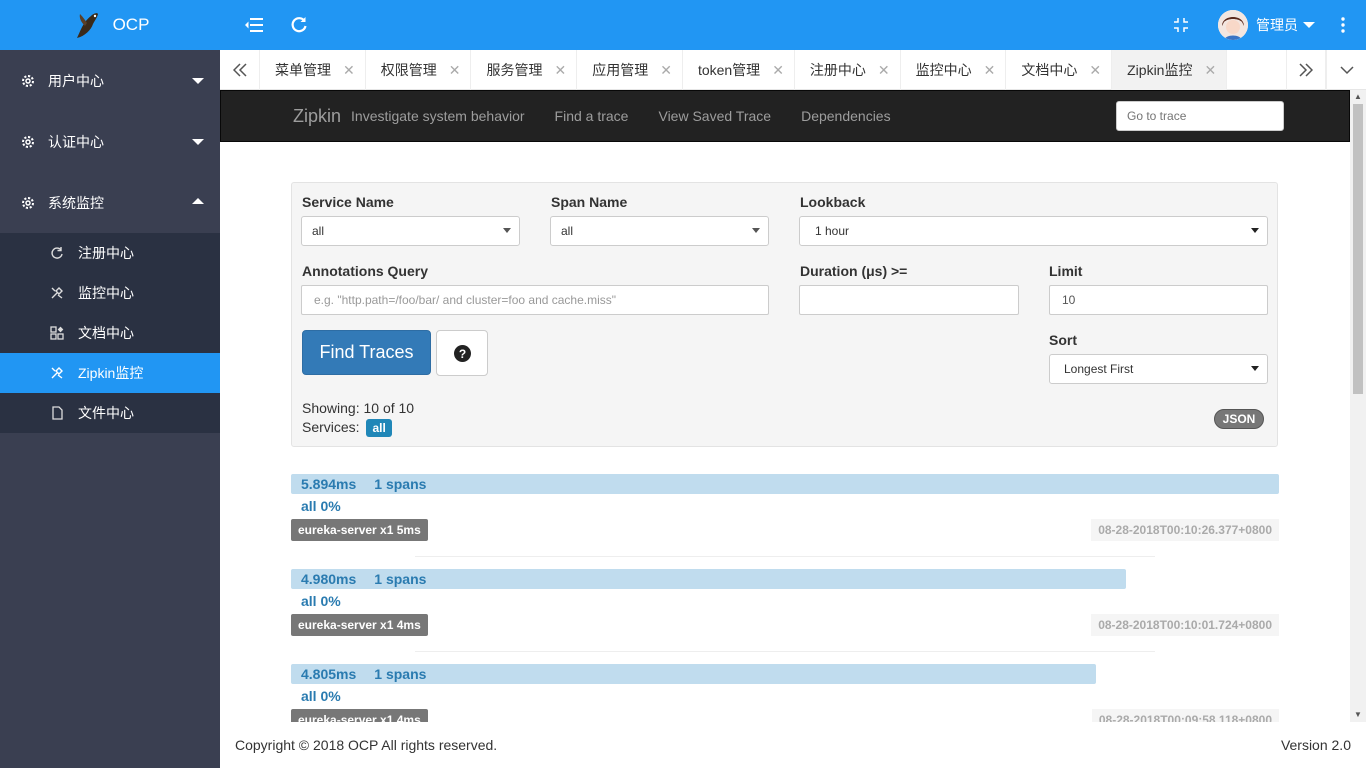 This screenshot has width=1366, height=768. What do you see at coordinates (110, 80) in the screenshot?
I see `sidebar-group-user-center: 用户中心` at bounding box center [110, 80].